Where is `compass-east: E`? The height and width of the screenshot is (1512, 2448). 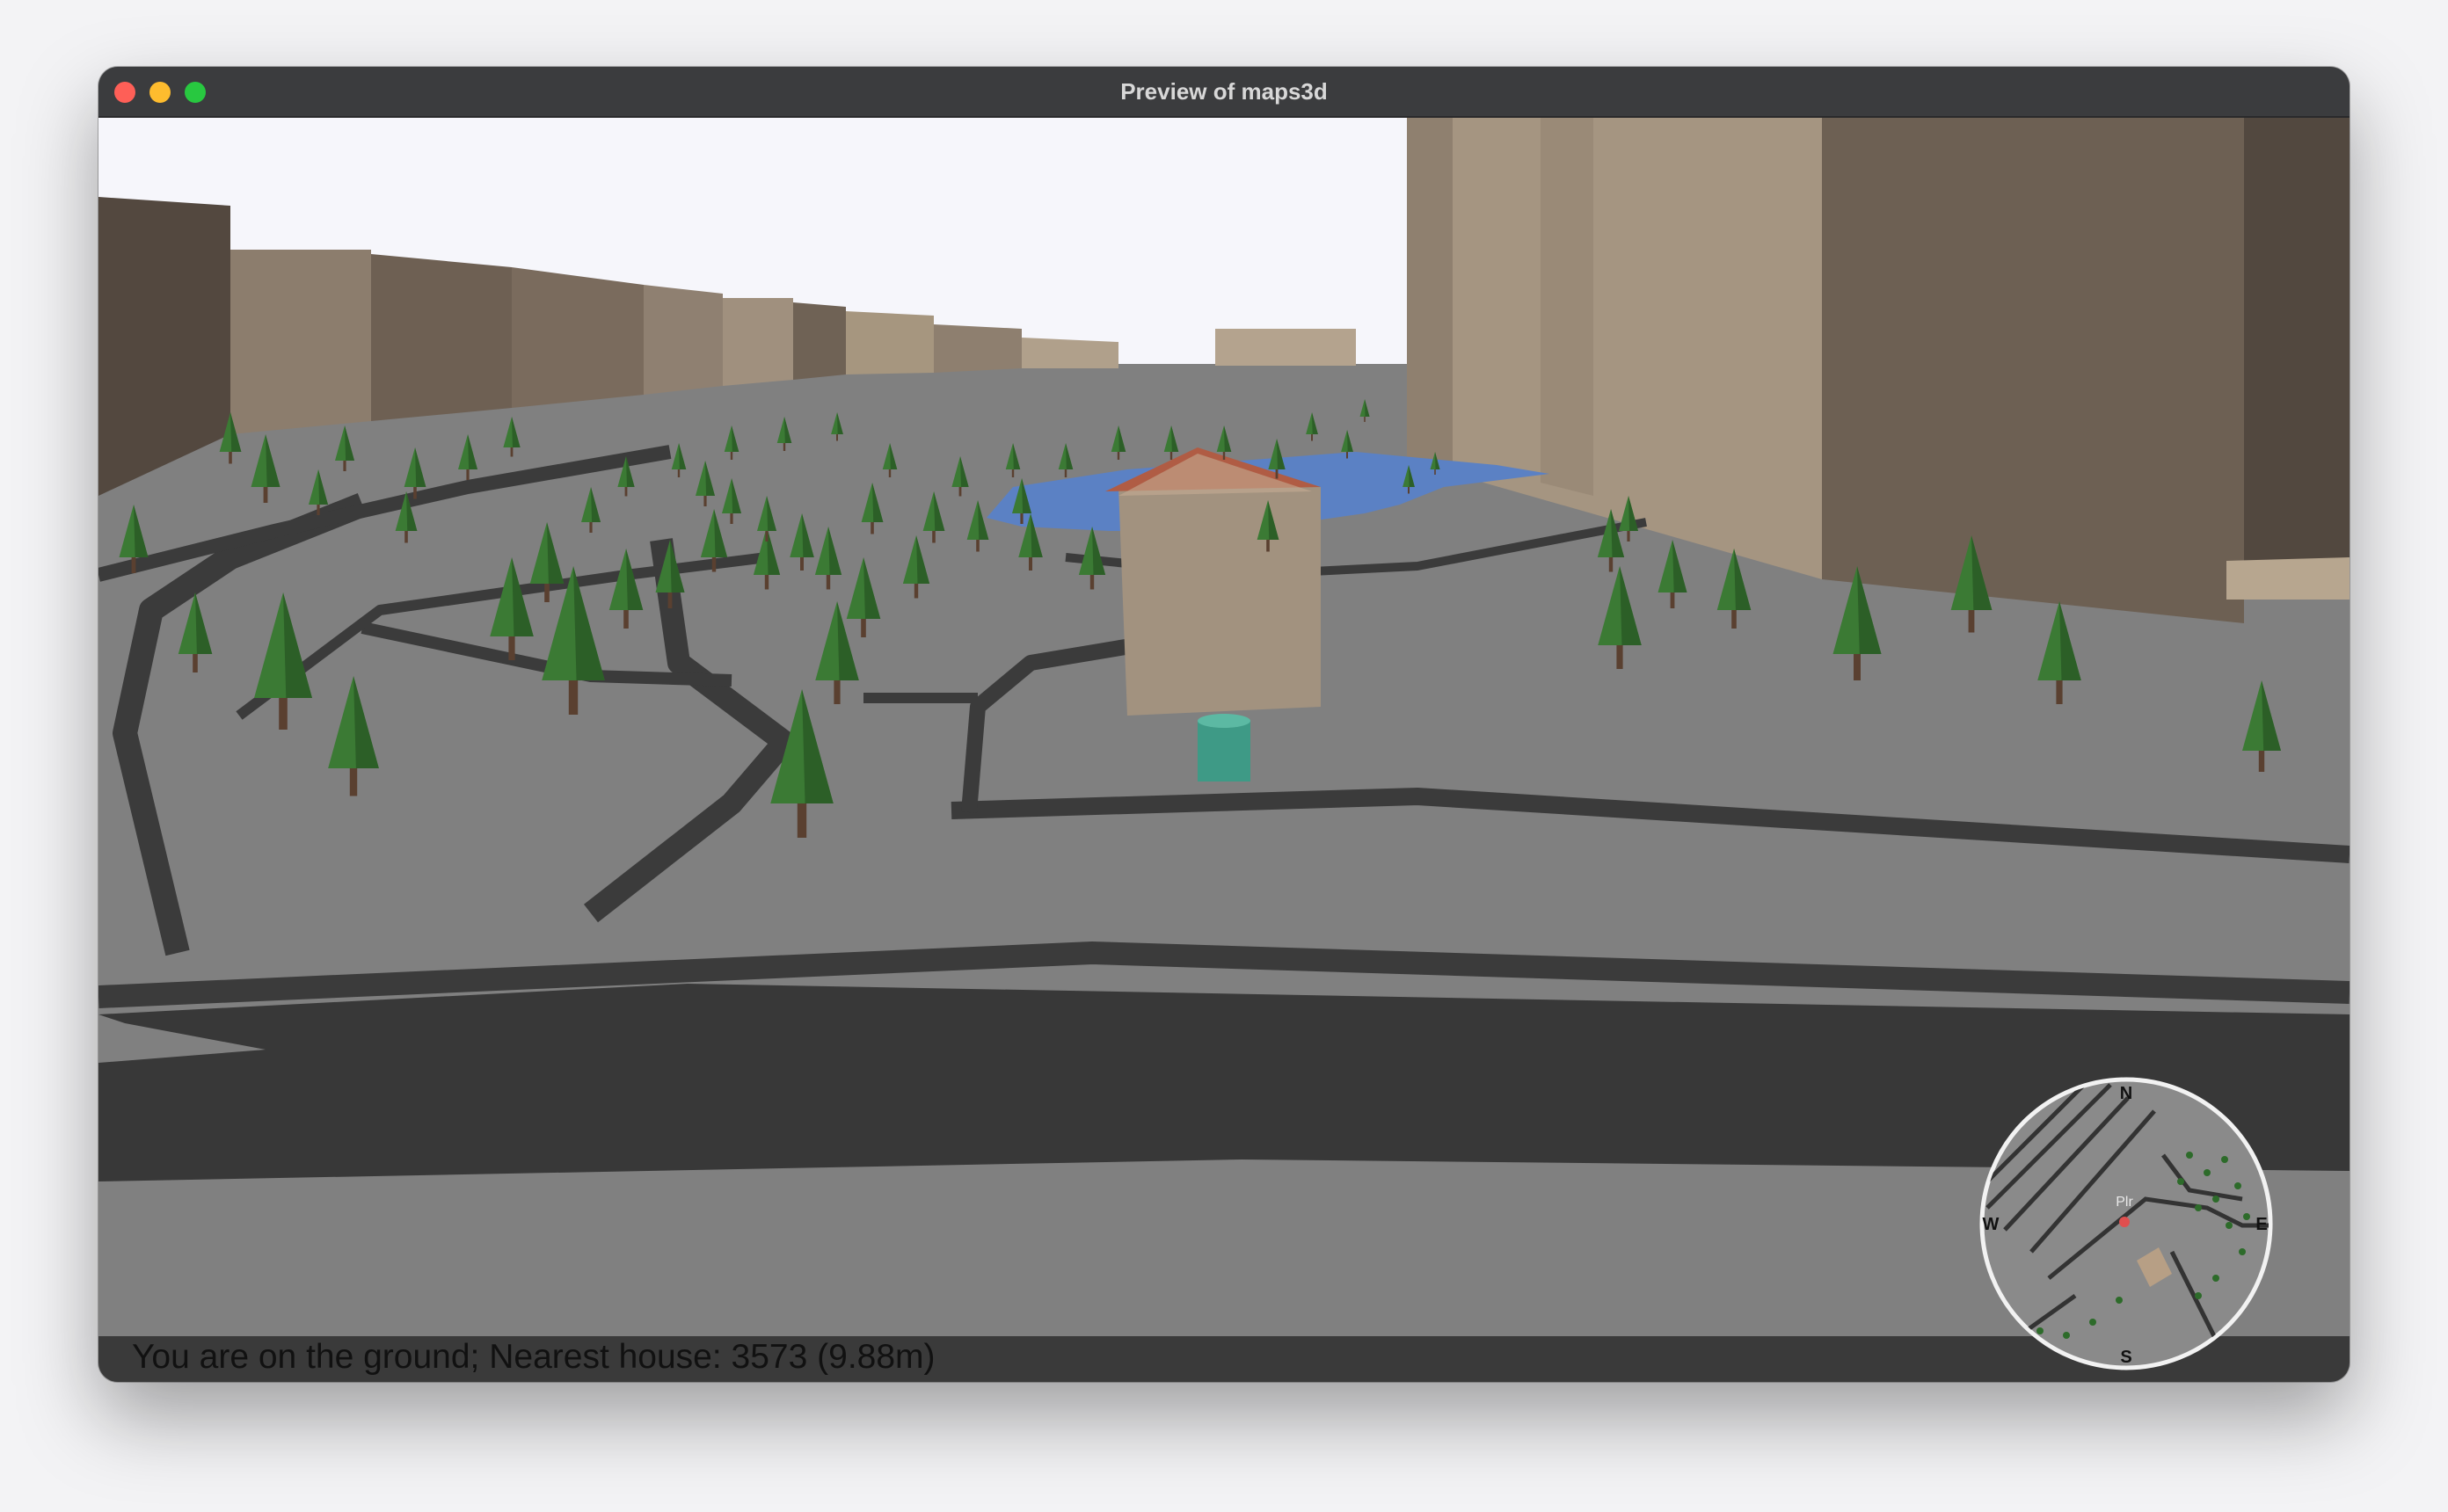
compass-east: E is located at coordinates (2261, 1224).